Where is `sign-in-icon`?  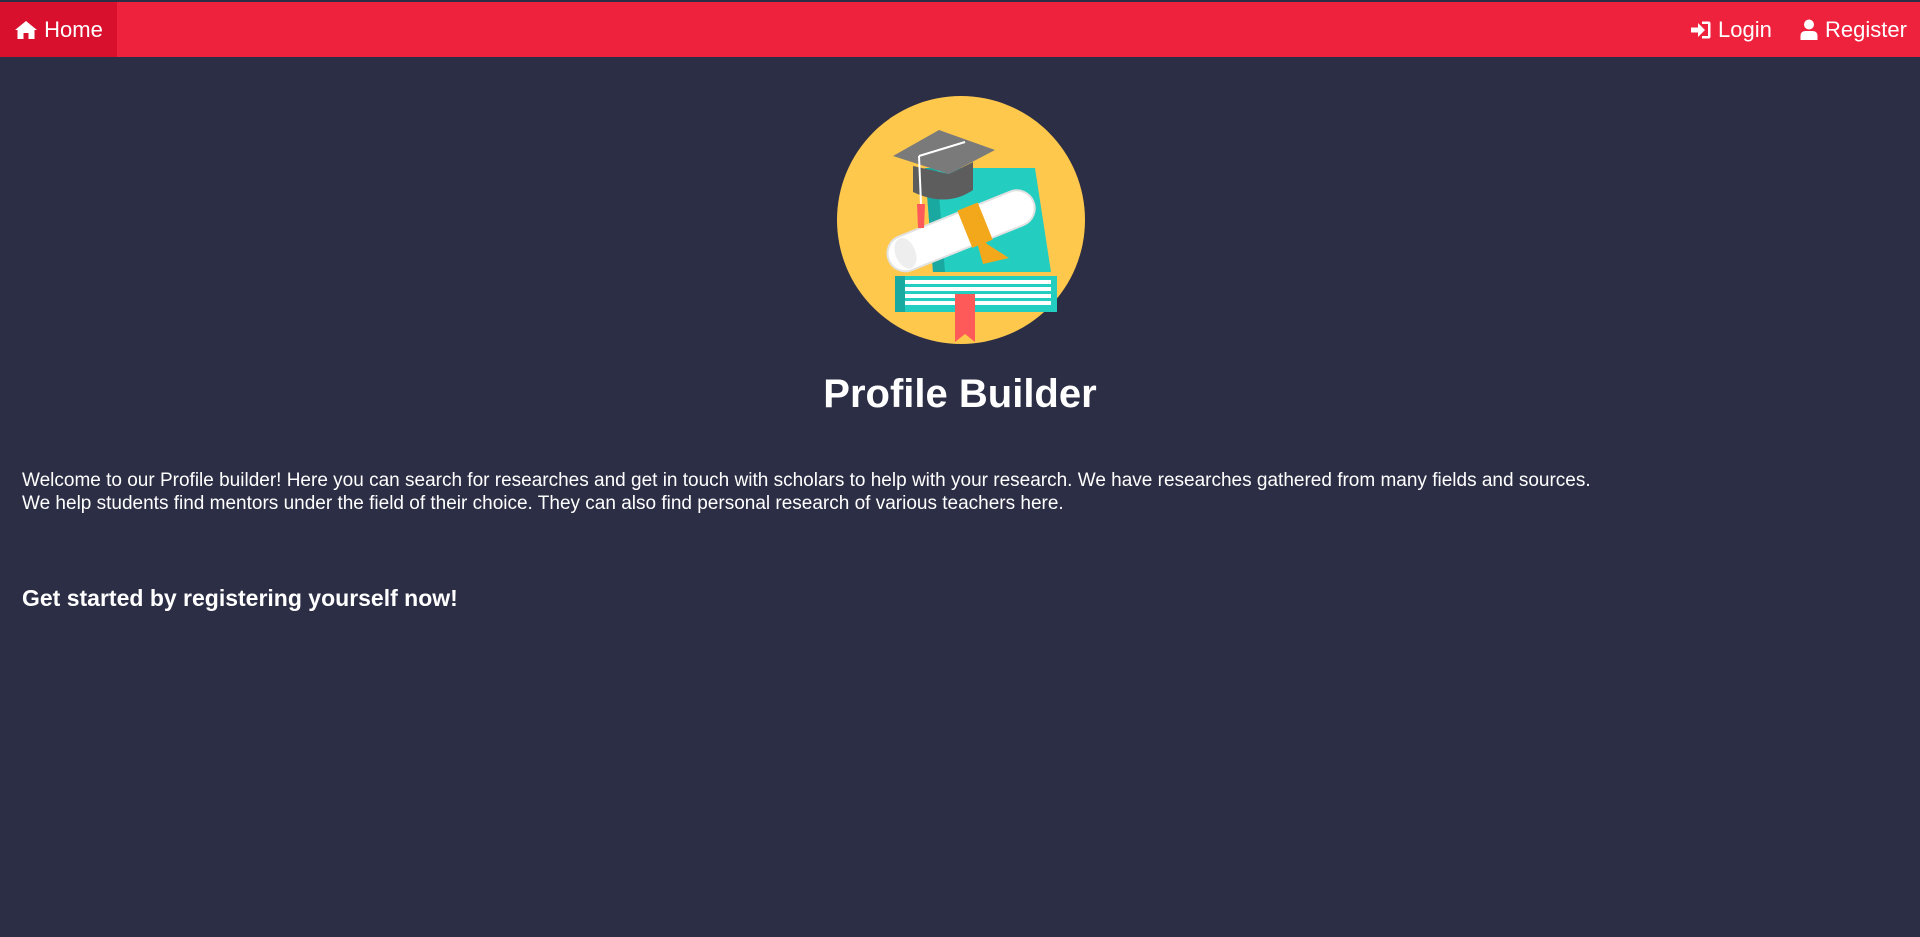 sign-in-icon is located at coordinates (1704, 30).